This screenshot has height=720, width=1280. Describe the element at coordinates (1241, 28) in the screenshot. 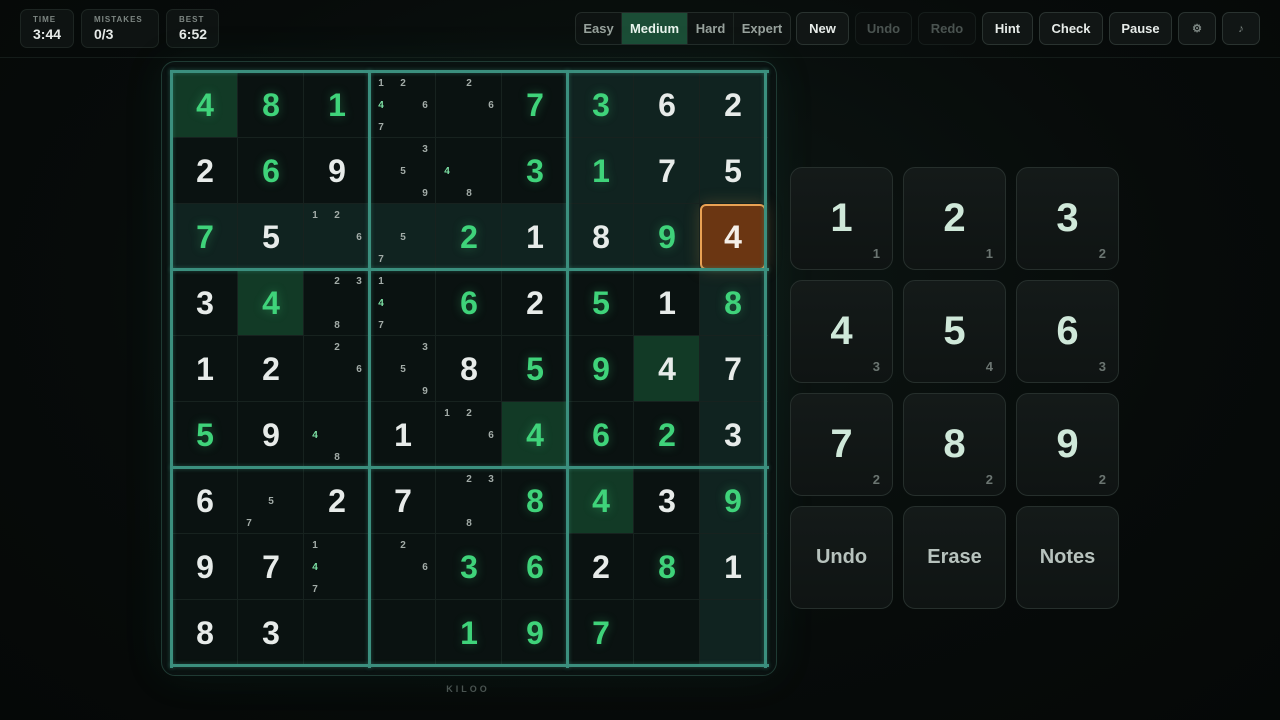

I see `sound-button: ♪` at that location.